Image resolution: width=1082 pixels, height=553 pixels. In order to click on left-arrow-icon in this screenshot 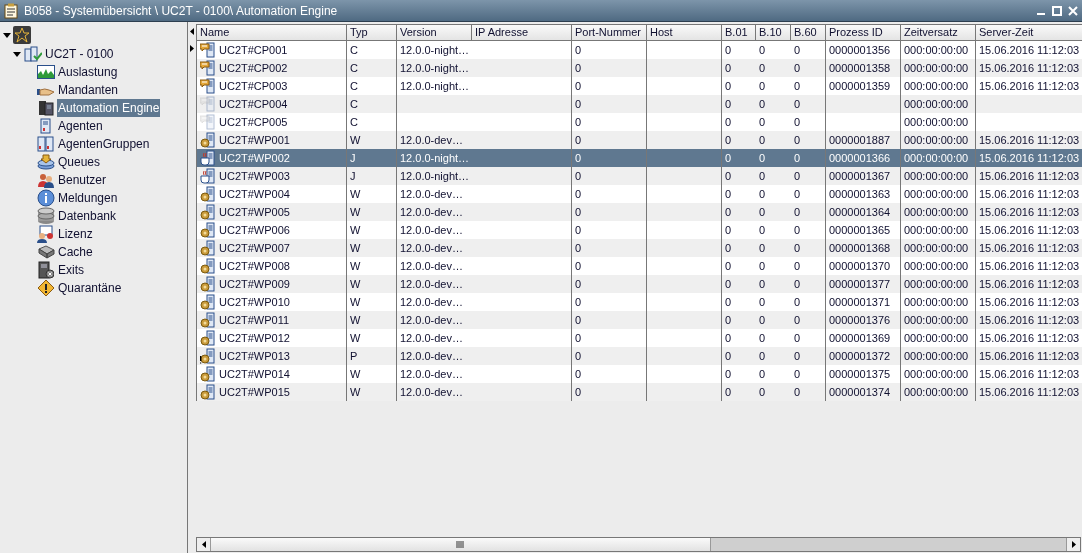, I will do `click(192, 31)`.